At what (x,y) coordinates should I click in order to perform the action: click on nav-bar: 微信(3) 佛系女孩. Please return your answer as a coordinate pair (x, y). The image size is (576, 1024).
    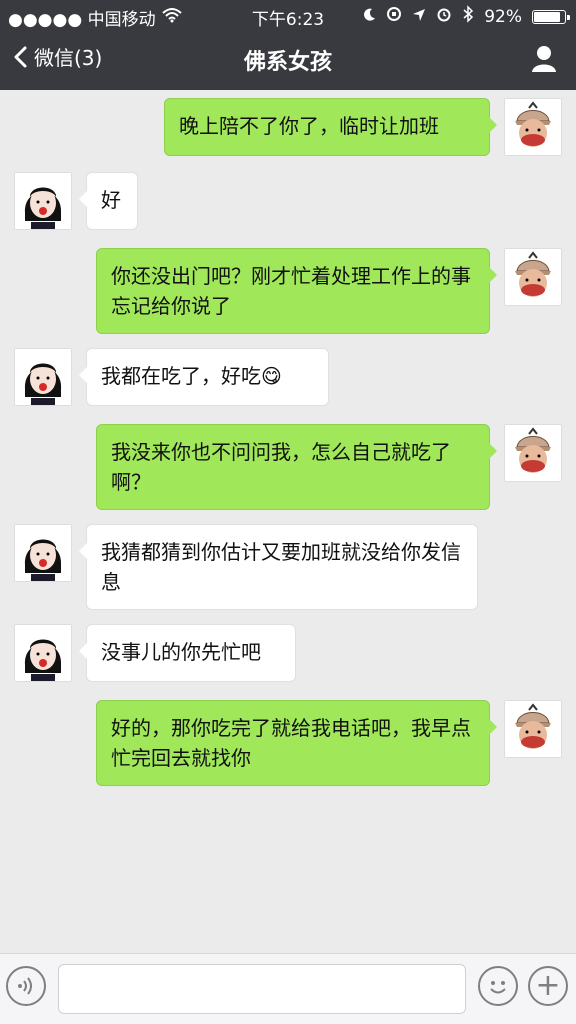
    Looking at the image, I should click on (288, 60).